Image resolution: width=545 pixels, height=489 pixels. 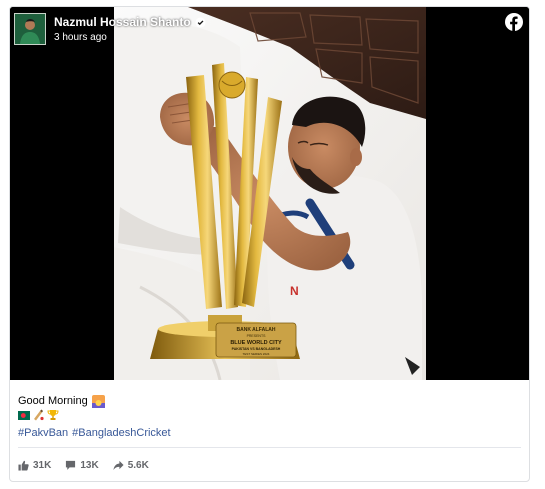 I want to click on hashtag-line: #PakvBan #BangladeshCricket, so click(x=94, y=433).